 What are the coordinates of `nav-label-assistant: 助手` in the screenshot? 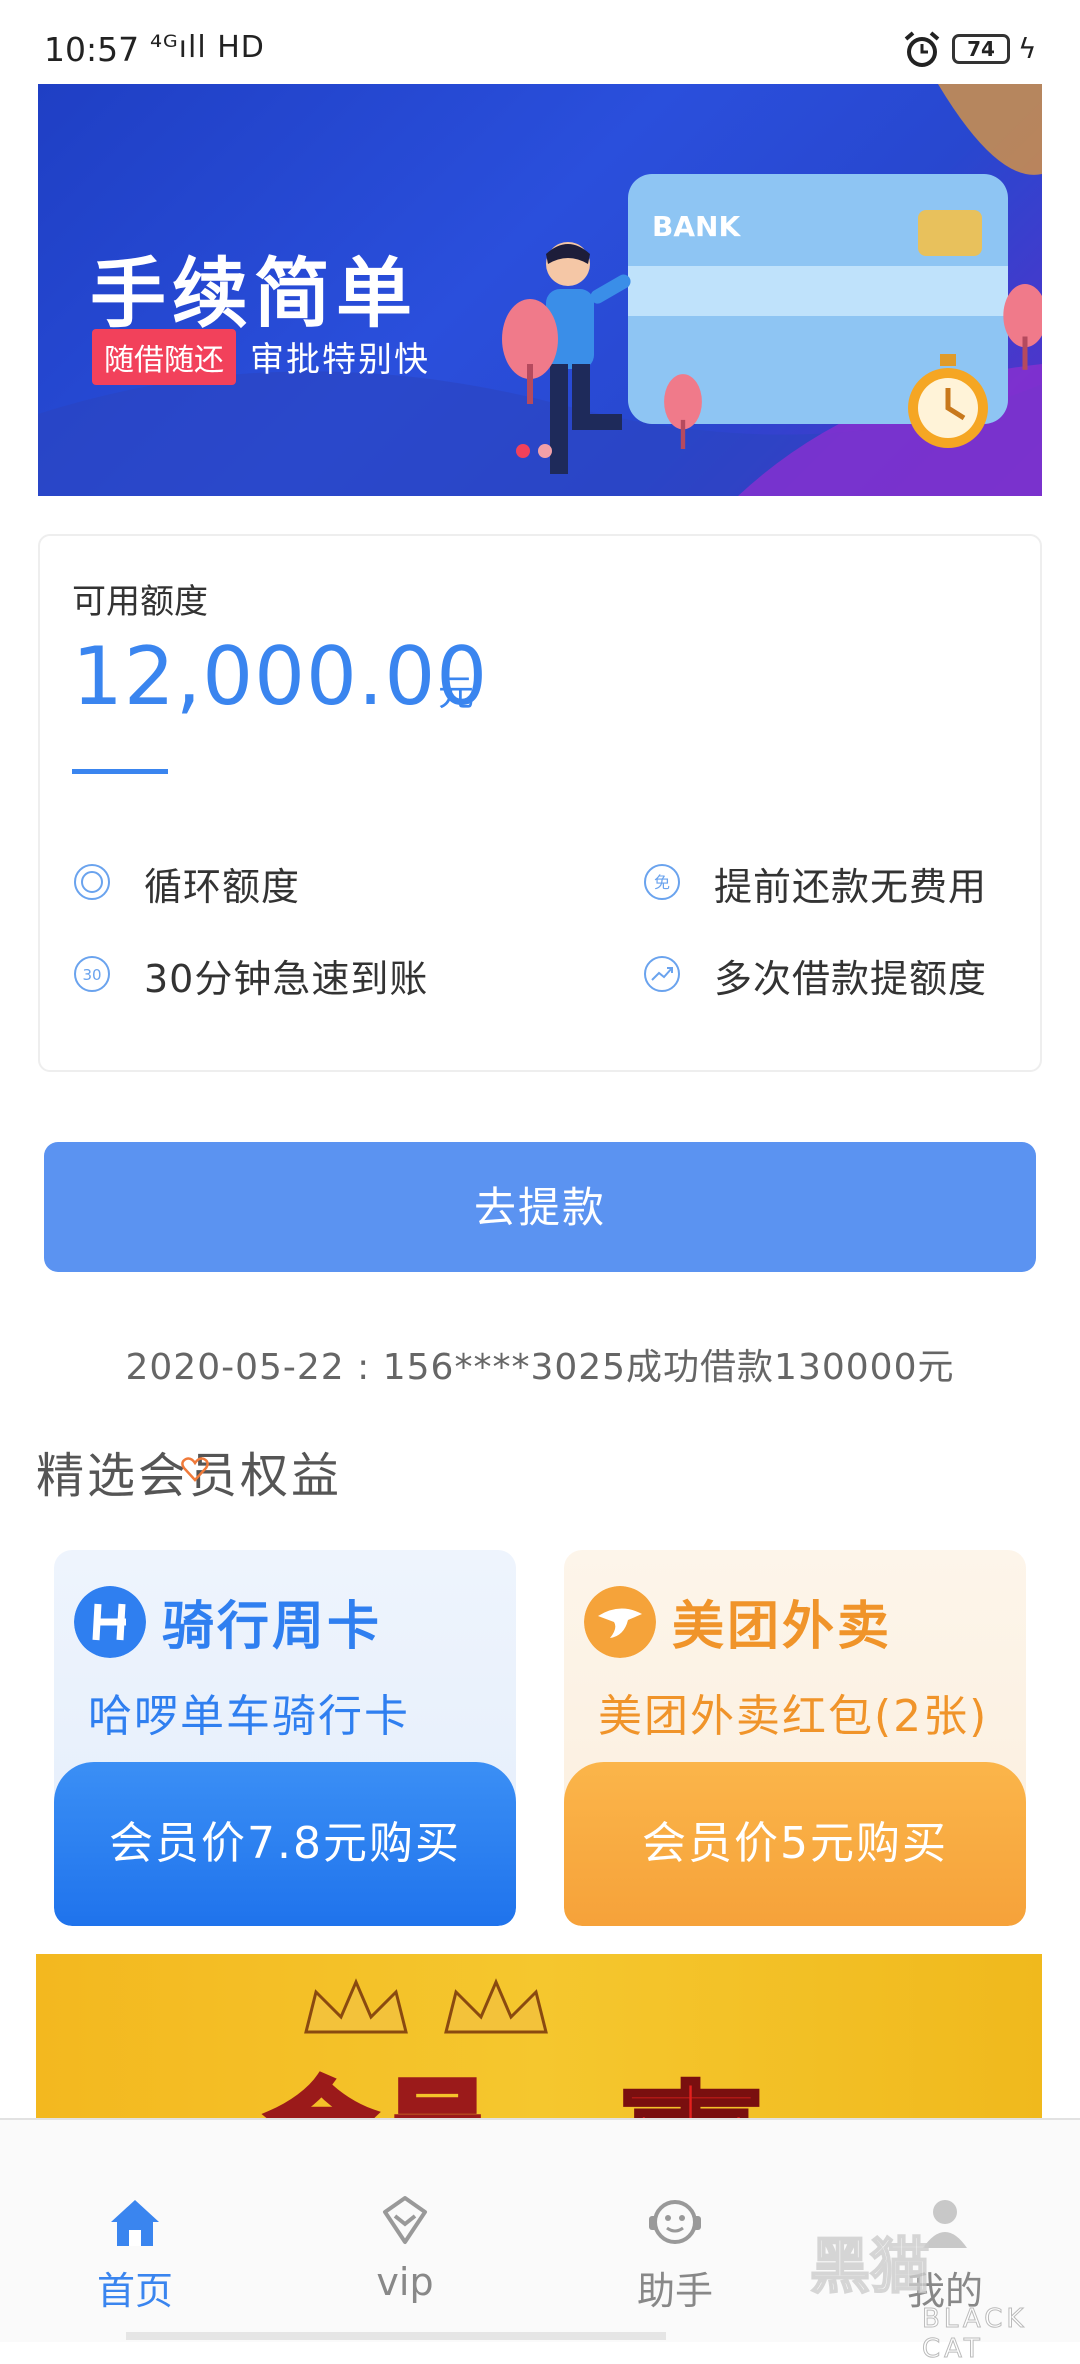 It's located at (674, 2291).